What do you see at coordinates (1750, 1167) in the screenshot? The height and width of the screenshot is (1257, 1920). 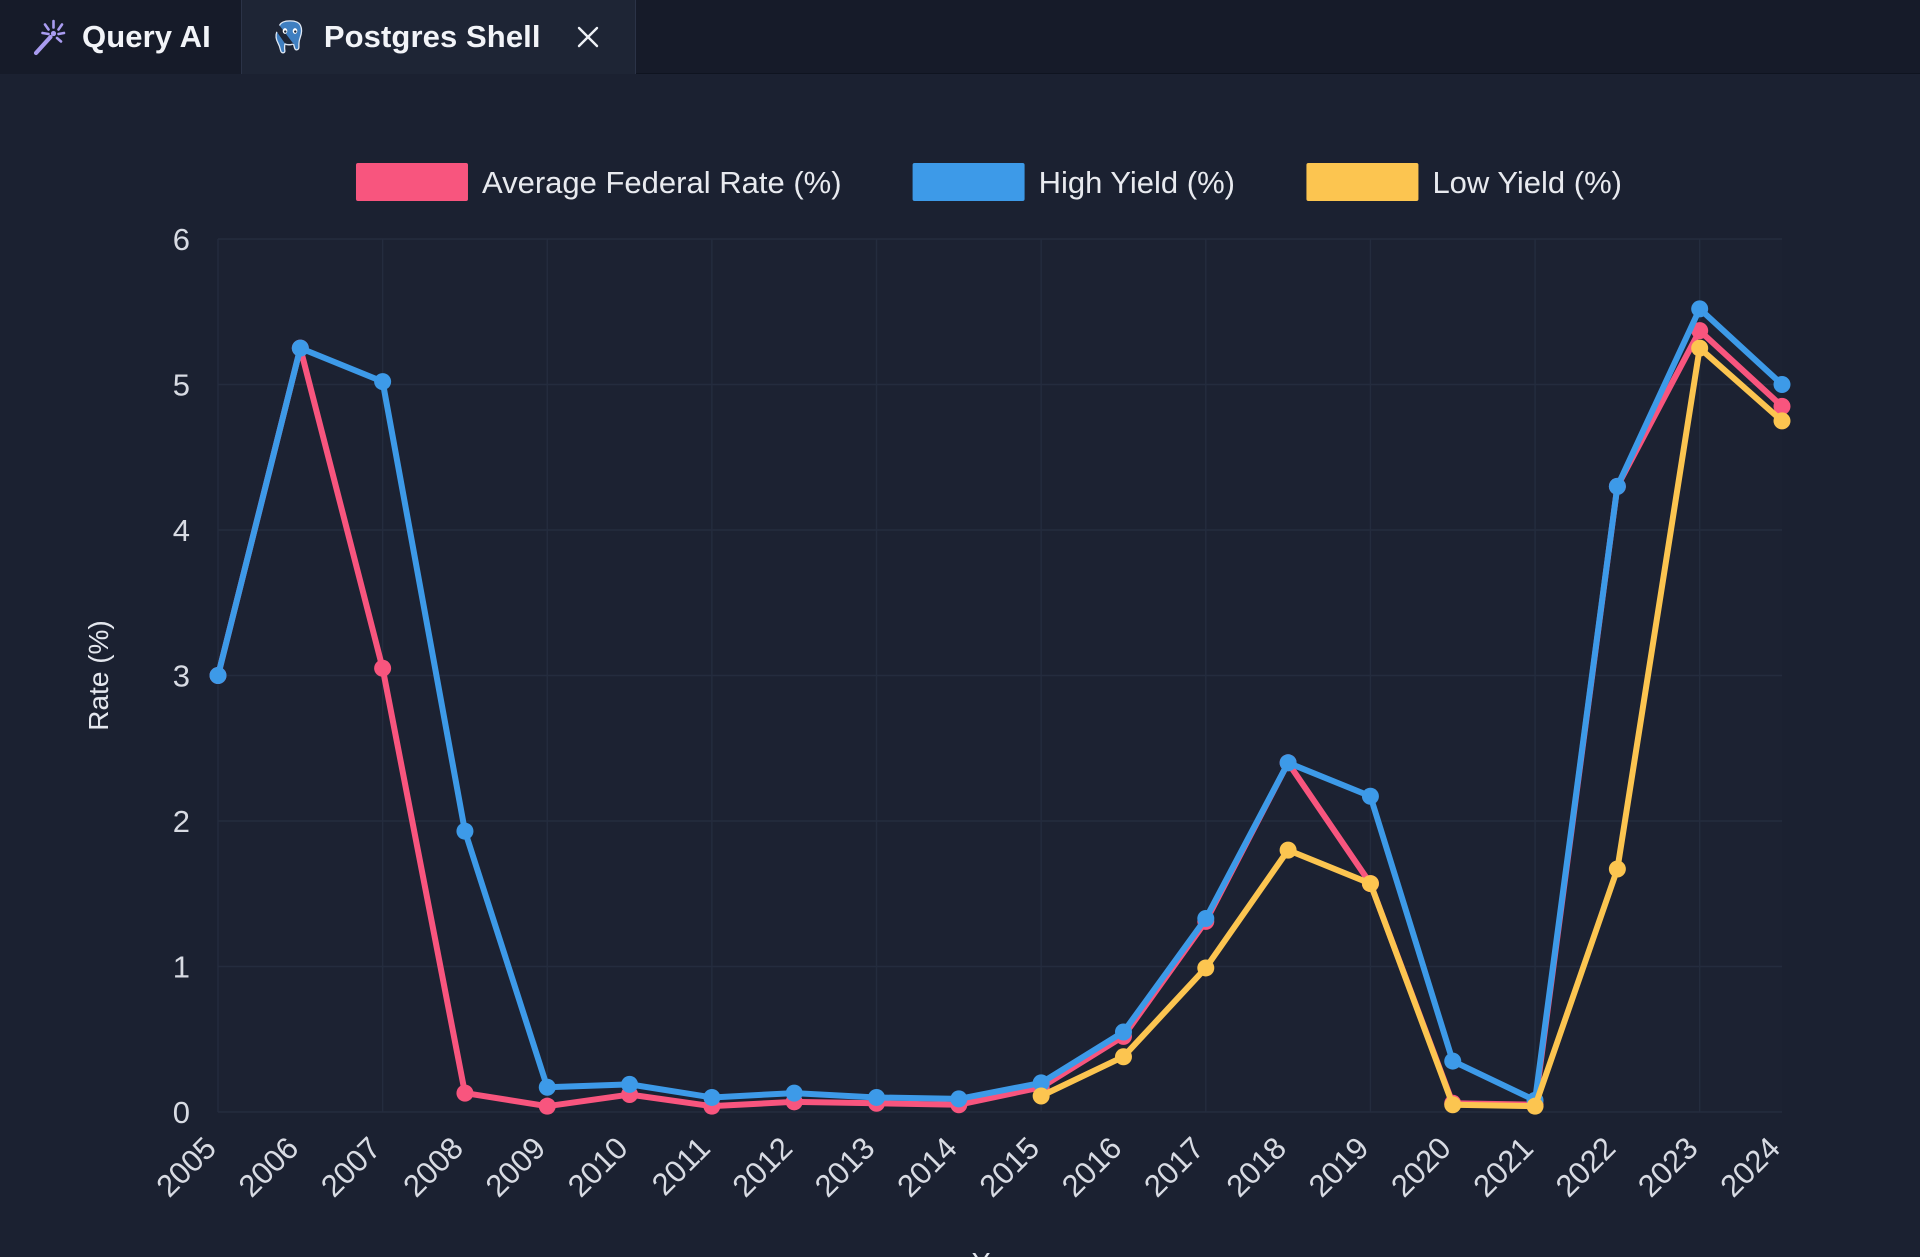 I see `x-axis-tick-label: 2024` at bounding box center [1750, 1167].